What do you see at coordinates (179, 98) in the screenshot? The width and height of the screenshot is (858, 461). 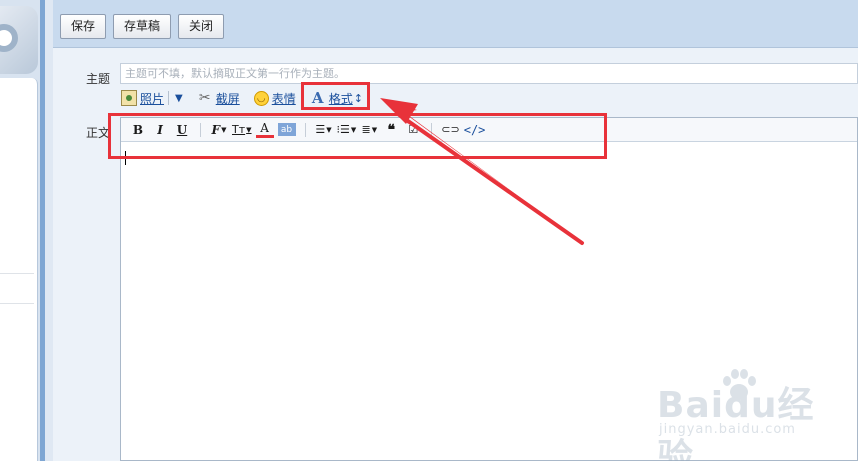 I see `chevron-down-icon: ▼` at bounding box center [179, 98].